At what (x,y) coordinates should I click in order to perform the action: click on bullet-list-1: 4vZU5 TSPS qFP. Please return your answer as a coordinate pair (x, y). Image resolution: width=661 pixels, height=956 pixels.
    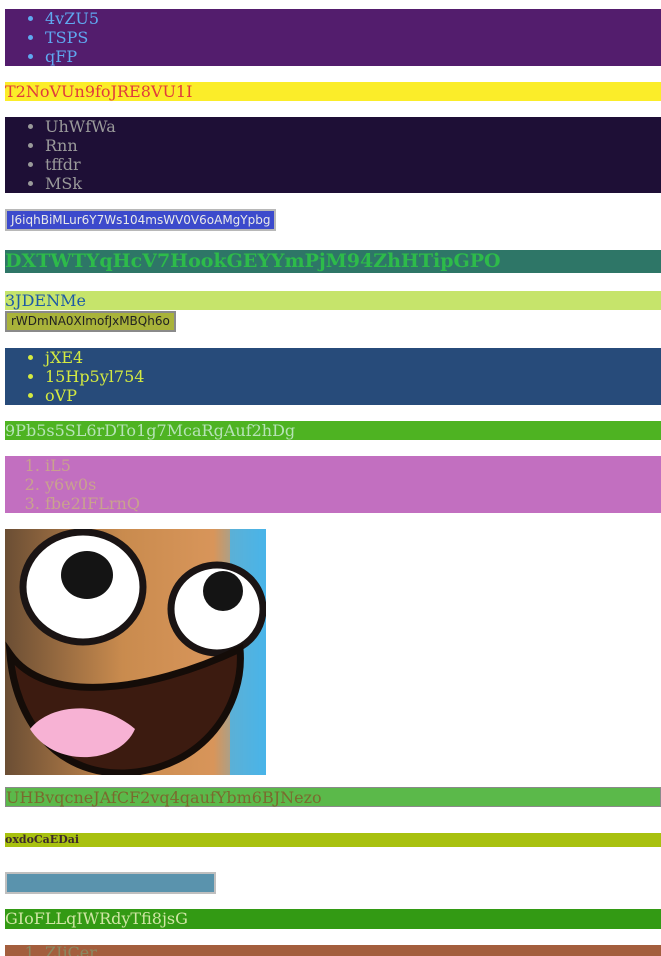
    Looking at the image, I should click on (333, 37).